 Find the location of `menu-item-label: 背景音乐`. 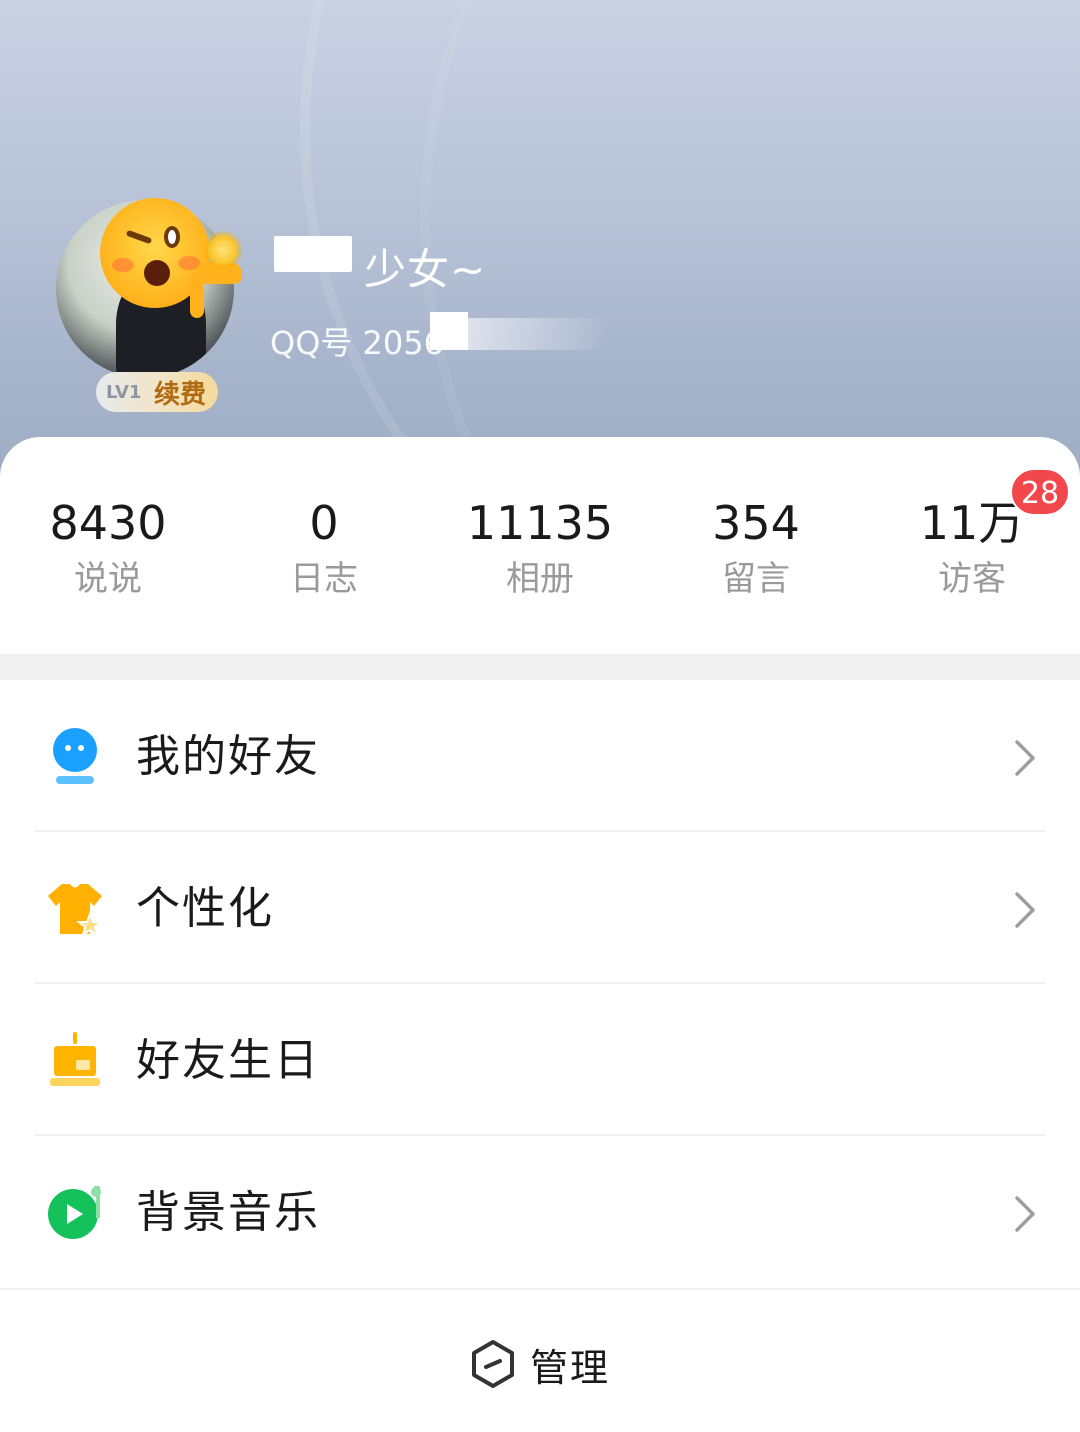

menu-item-label: 背景音乐 is located at coordinates (228, 1212).